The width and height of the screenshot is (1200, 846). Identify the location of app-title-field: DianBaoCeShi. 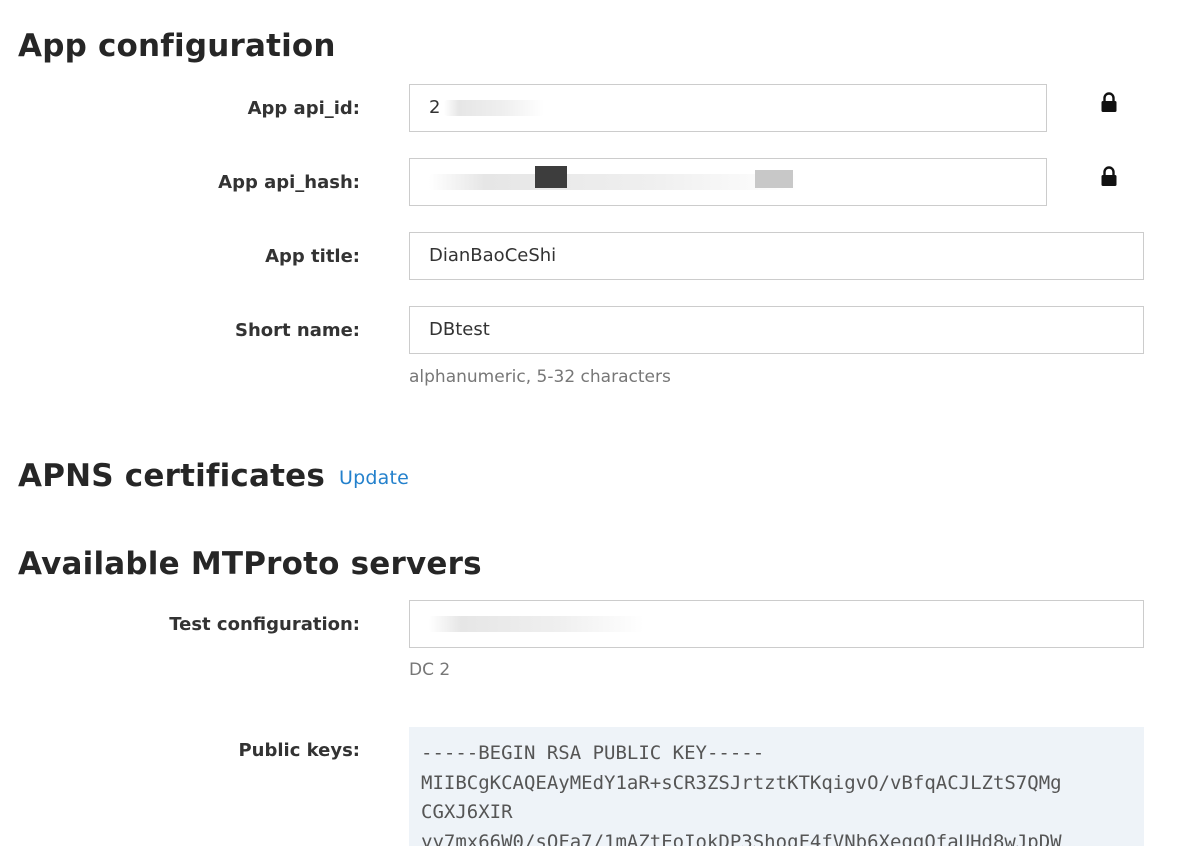
(776, 256).